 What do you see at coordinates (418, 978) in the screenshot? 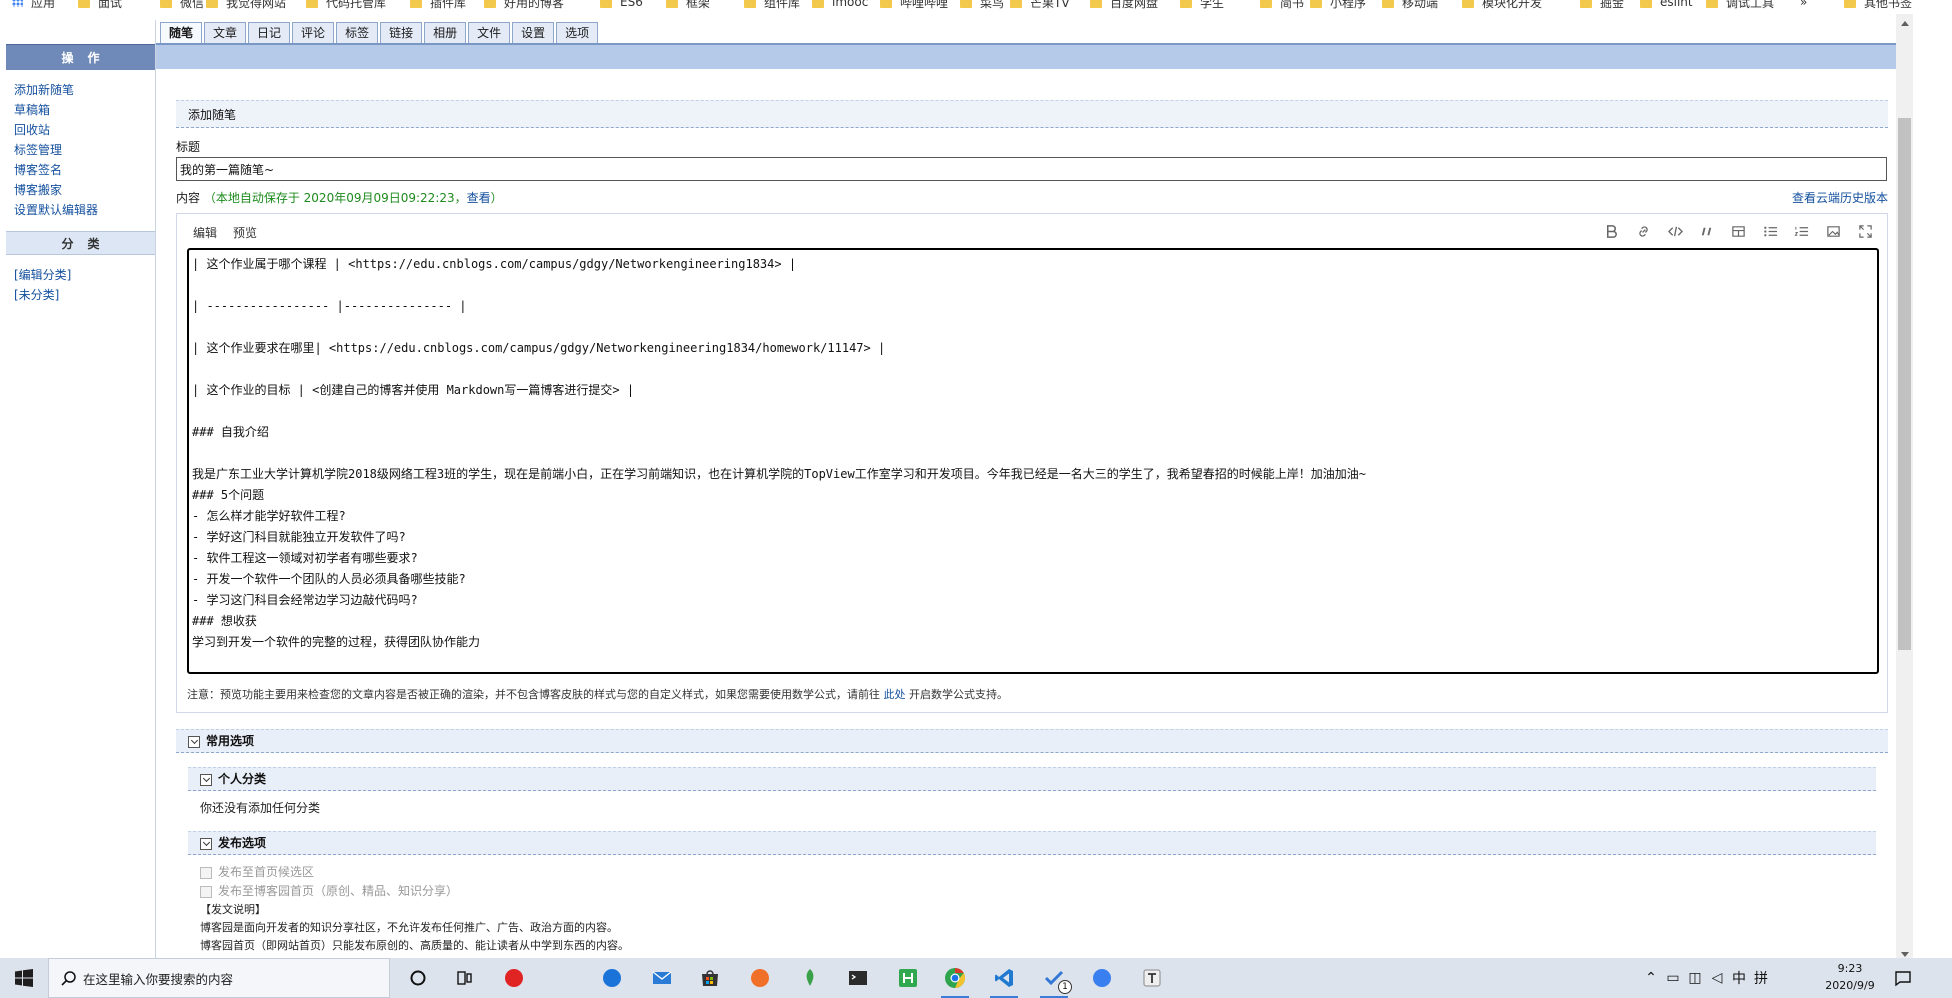
I see `cortana-icon` at bounding box center [418, 978].